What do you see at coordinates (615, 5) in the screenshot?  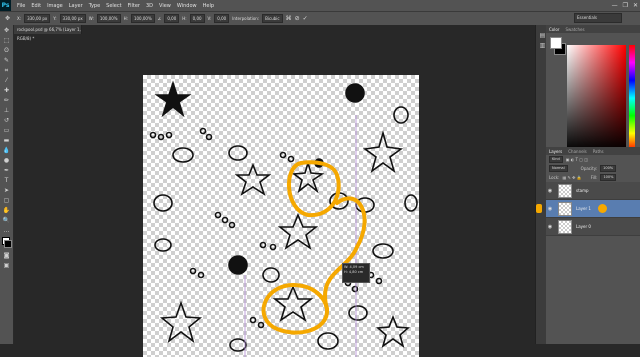 I see `minimize-button: —` at bounding box center [615, 5].